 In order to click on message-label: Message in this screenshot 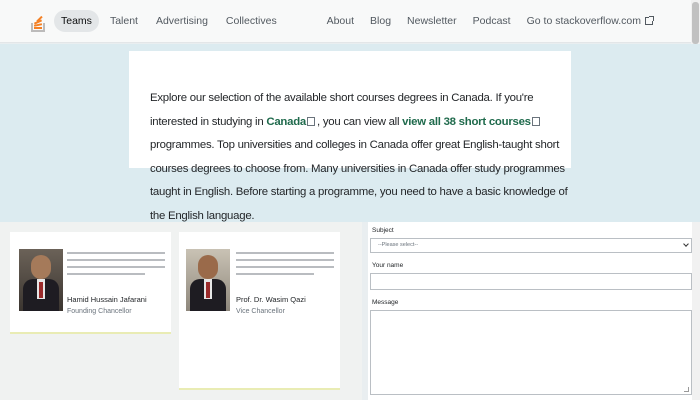, I will do `click(385, 302)`.